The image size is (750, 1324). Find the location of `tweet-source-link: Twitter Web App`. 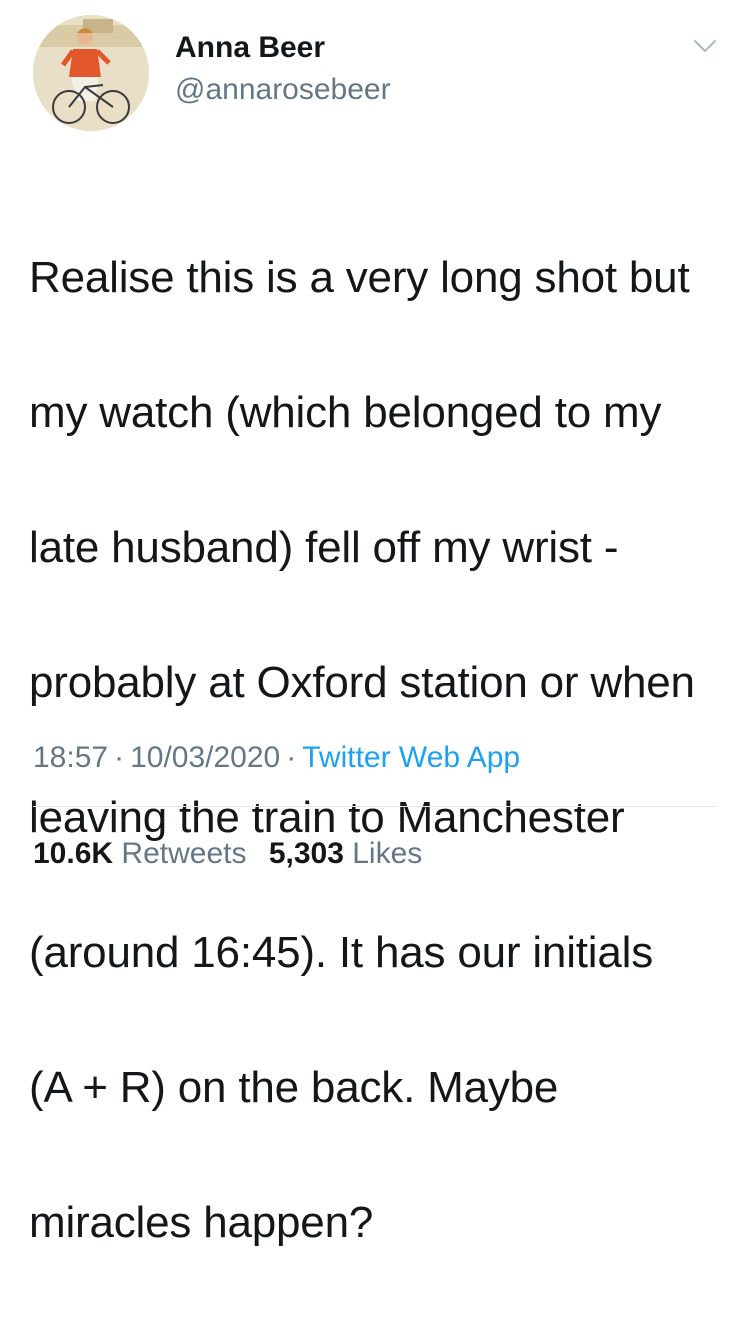

tweet-source-link: Twitter Web App is located at coordinates (411, 757).